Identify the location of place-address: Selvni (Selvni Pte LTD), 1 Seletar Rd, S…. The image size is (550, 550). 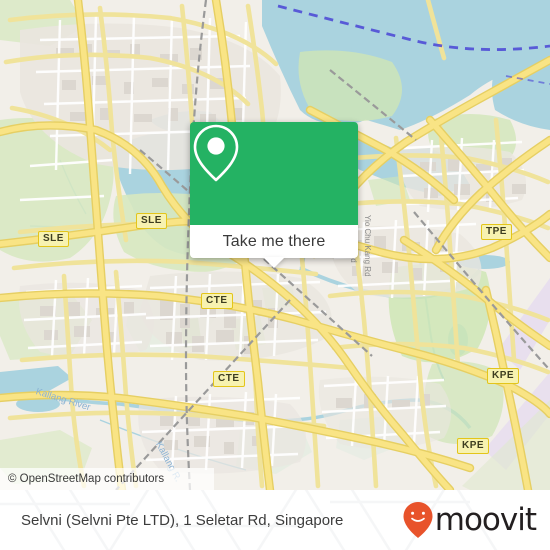
(182, 520).